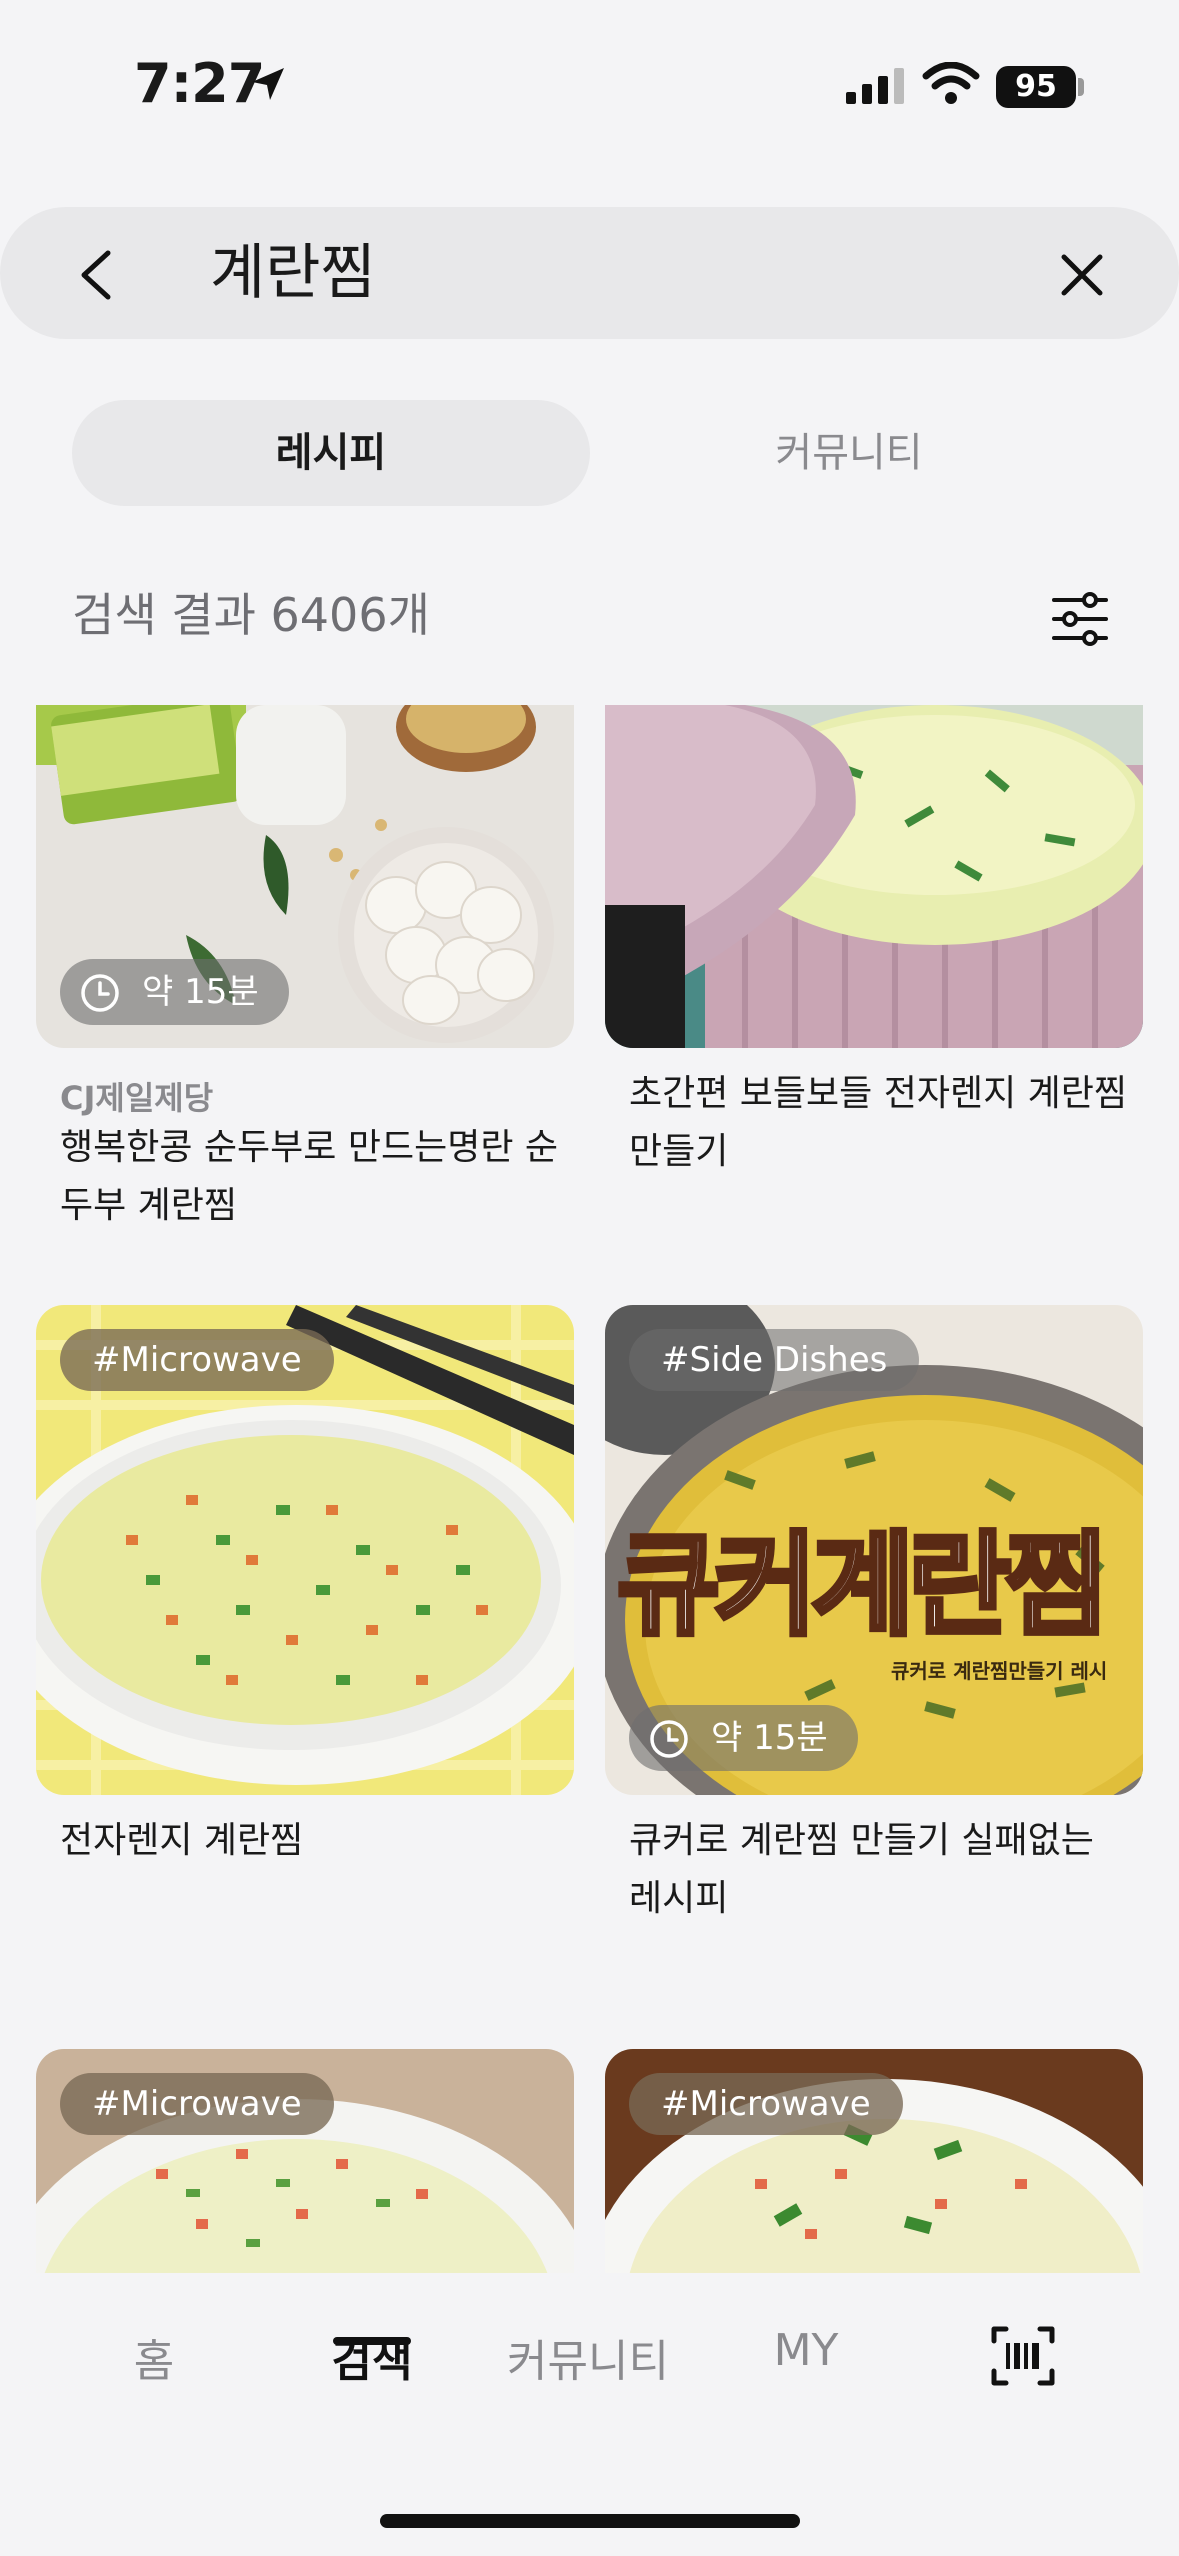  I want to click on cellular-signal-icon, so click(875, 86).